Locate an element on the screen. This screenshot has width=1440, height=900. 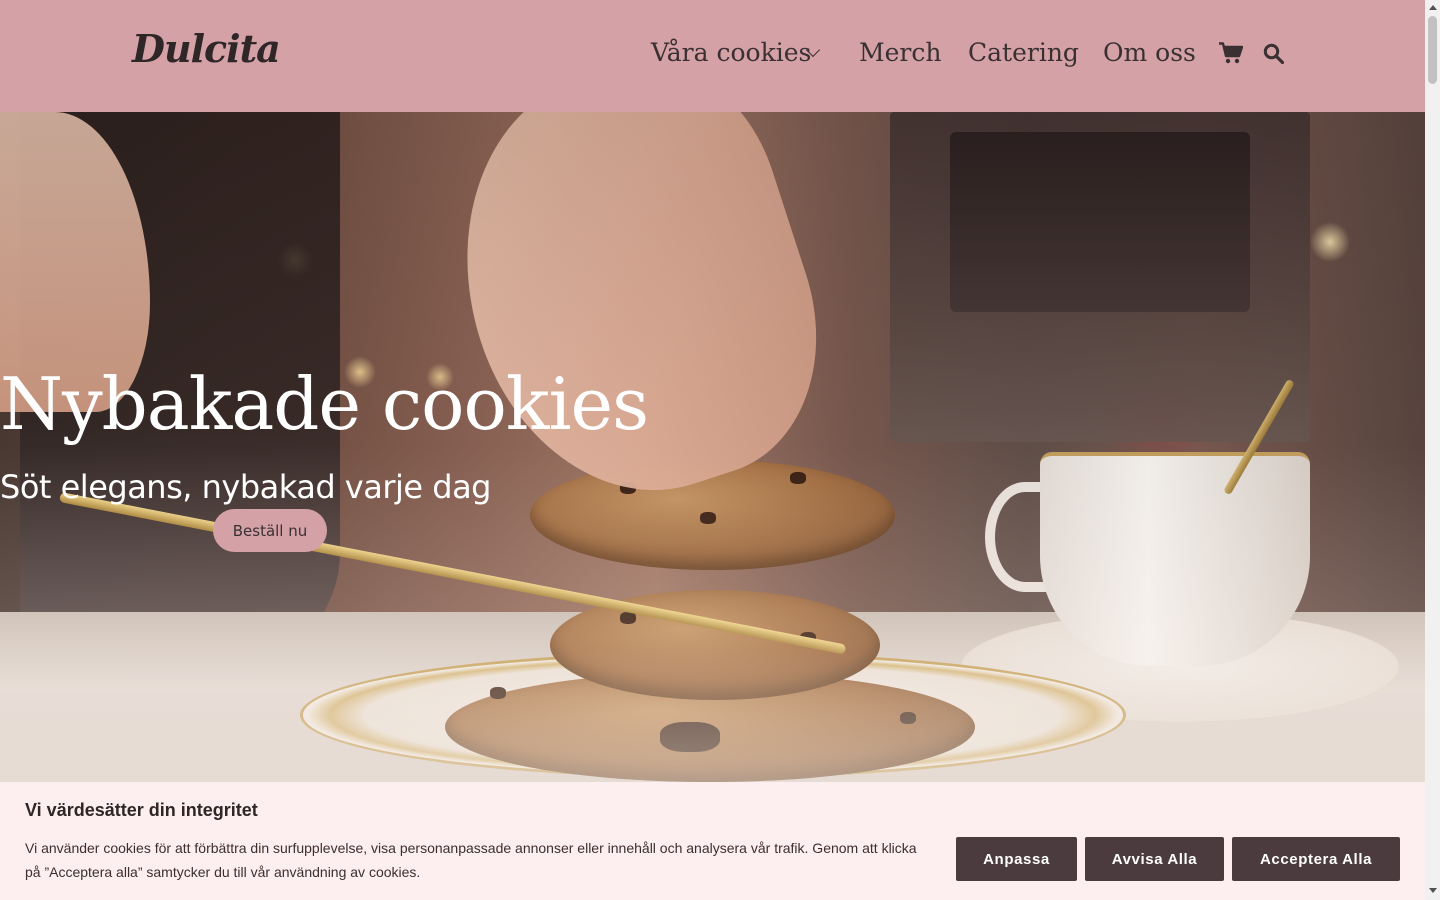
search-icon is located at coordinates (1273, 53).